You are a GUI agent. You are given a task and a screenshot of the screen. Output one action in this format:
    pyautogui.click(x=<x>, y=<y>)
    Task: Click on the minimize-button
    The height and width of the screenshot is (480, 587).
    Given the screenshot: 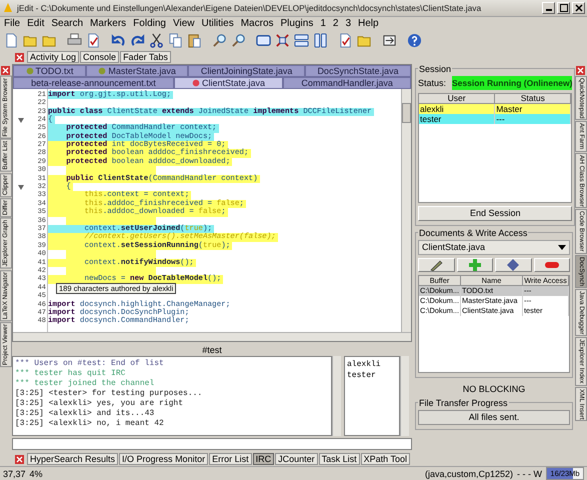 What is the action you would take?
    pyautogui.click(x=548, y=8)
    